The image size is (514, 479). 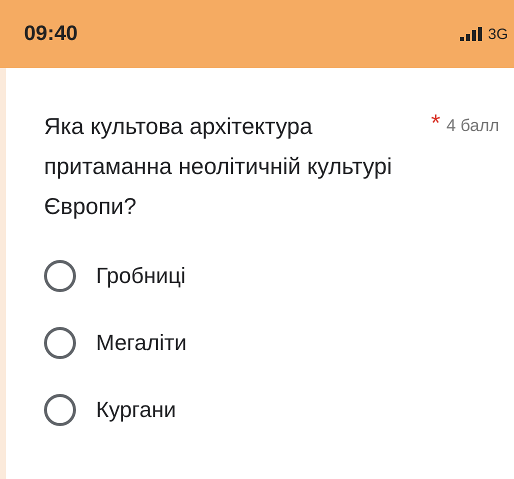 What do you see at coordinates (279, 275) in the screenshot?
I see `radio-option: Гробниці` at bounding box center [279, 275].